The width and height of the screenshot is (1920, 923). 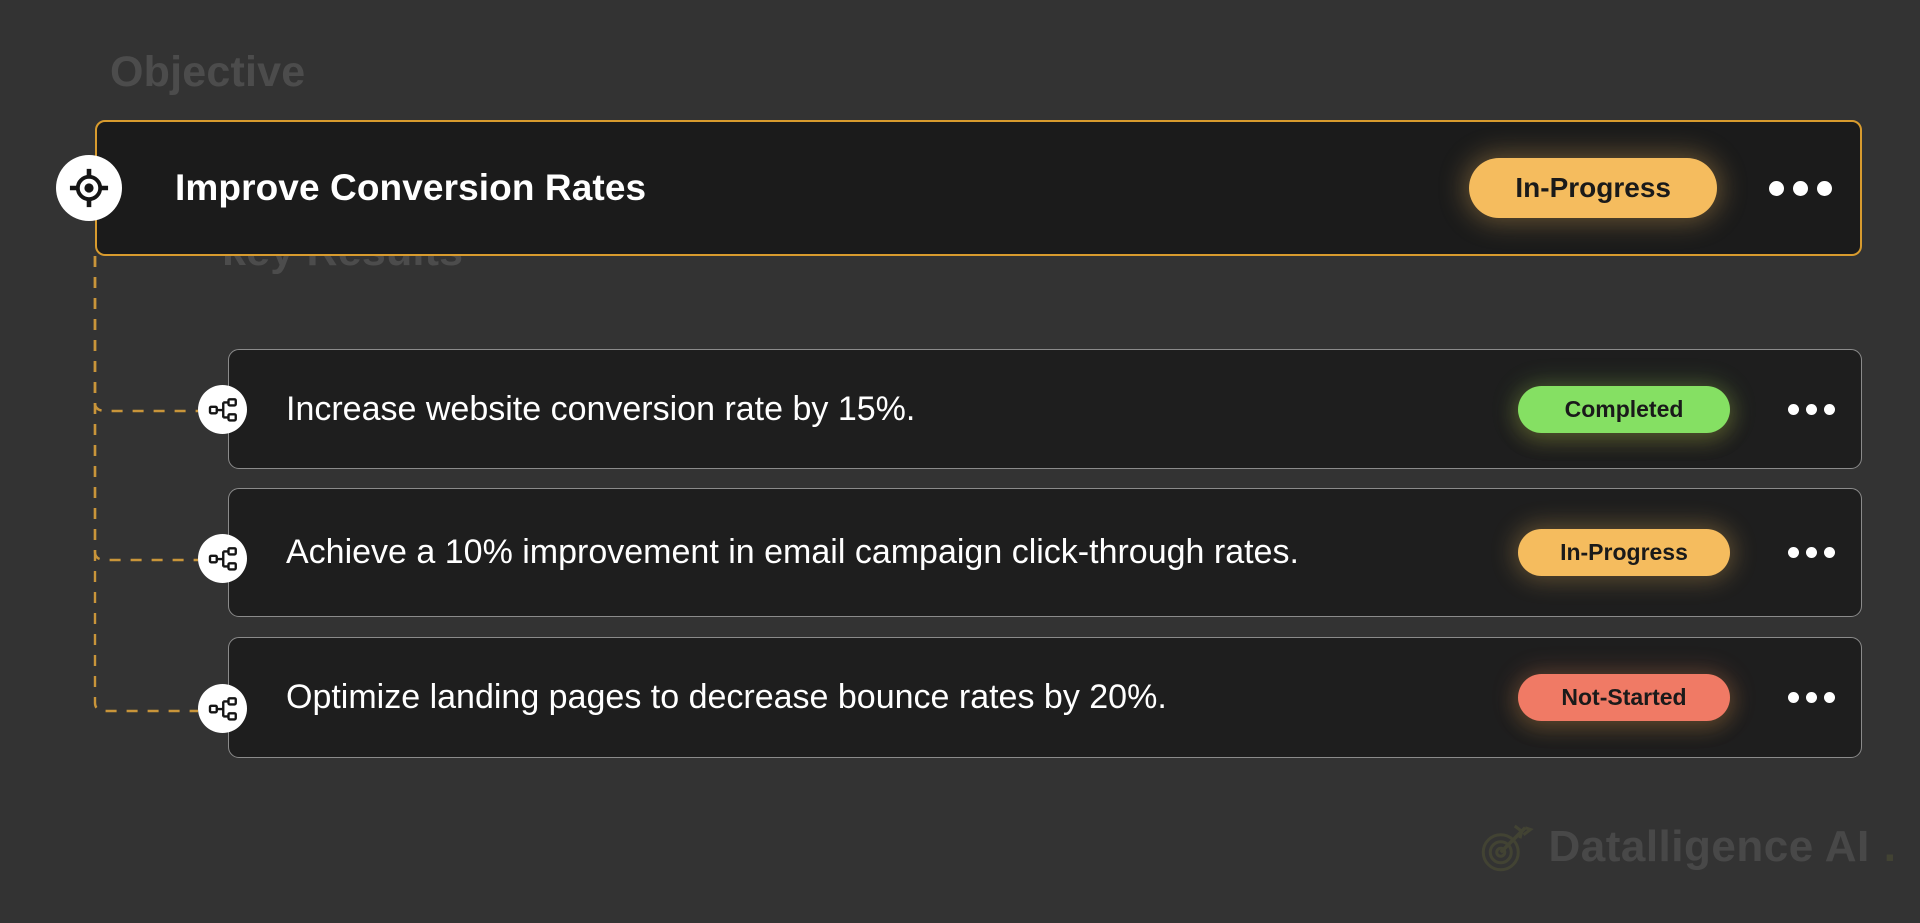 What do you see at coordinates (601, 408) in the screenshot?
I see `key-result-text: Increase website conversion rate by 15%.` at bounding box center [601, 408].